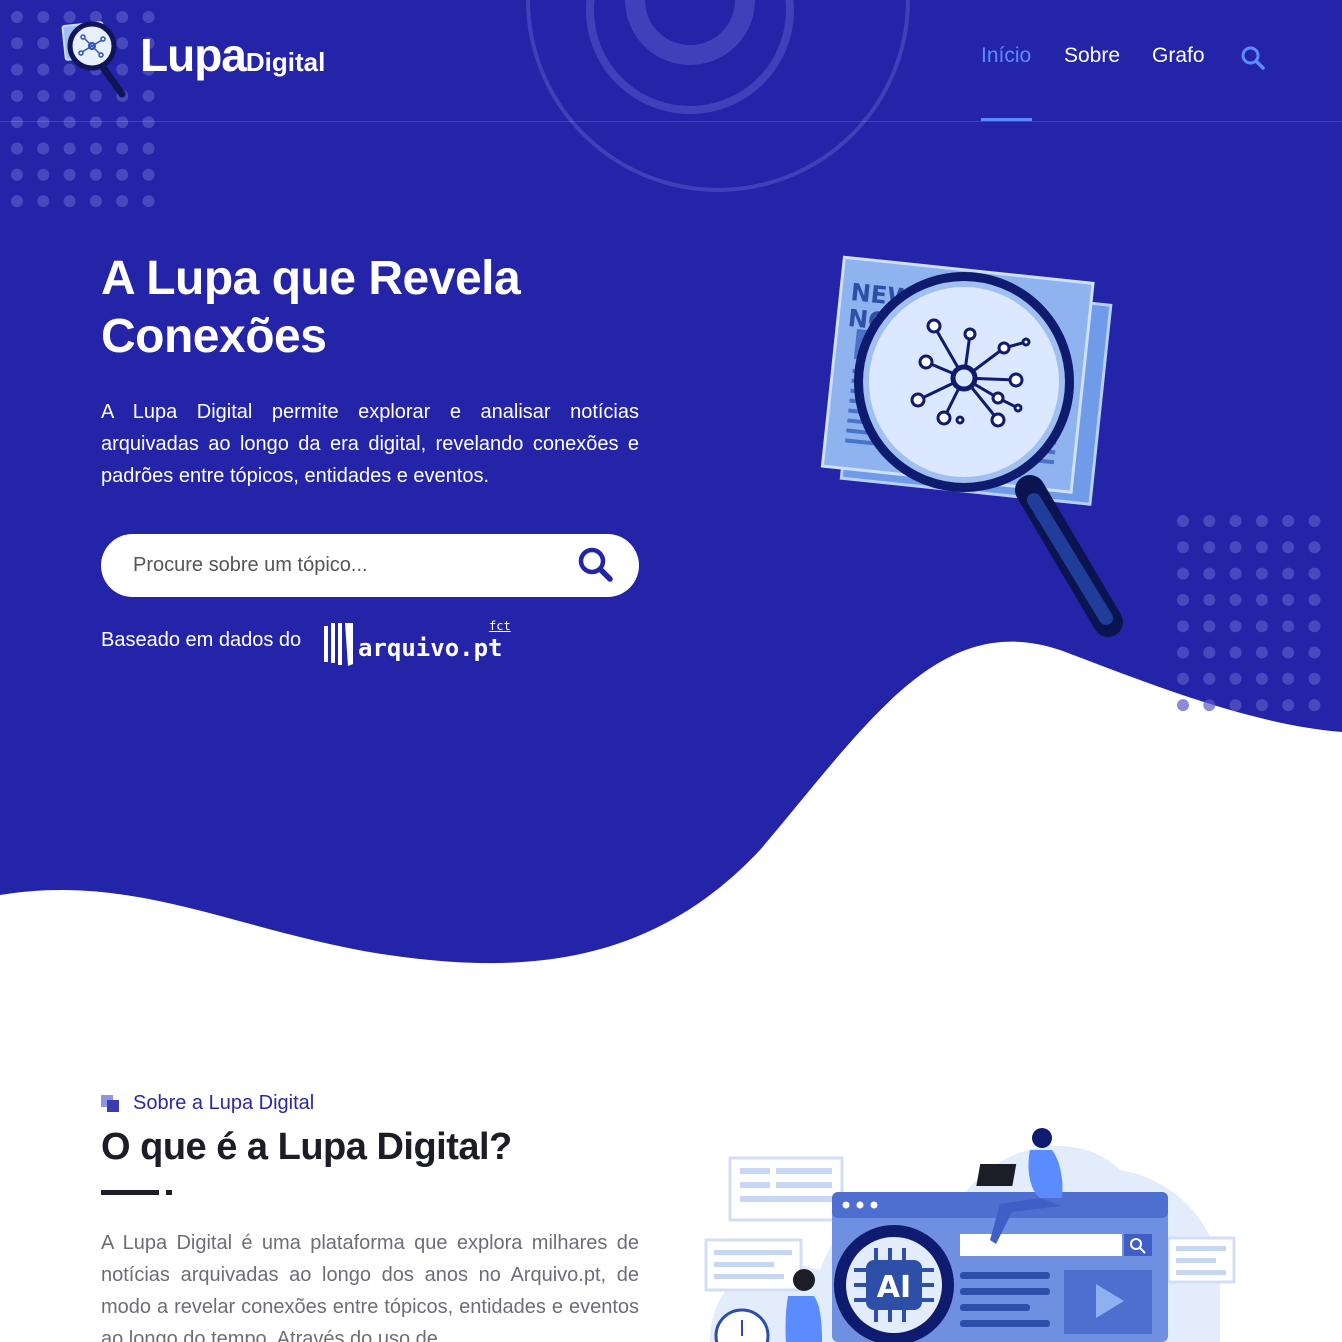 The width and height of the screenshot is (1342, 1342). What do you see at coordinates (169, 1192) in the screenshot?
I see `title-underline-dot` at bounding box center [169, 1192].